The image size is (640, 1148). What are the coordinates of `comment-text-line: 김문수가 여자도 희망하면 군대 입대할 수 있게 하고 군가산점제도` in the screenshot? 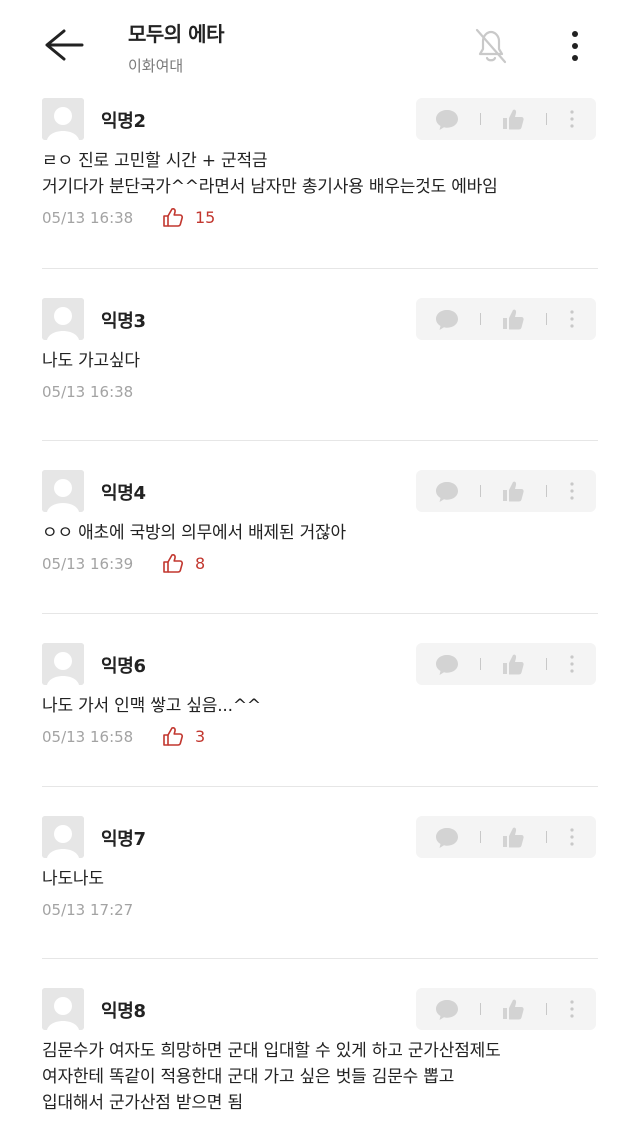 It's located at (271, 1051).